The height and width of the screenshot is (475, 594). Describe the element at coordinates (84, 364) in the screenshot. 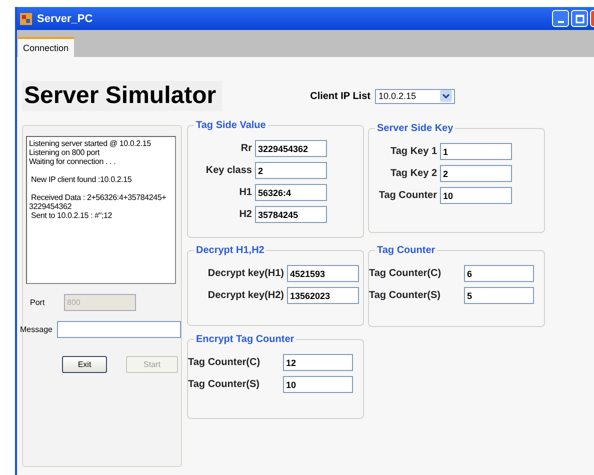

I see `action-button: Exit` at that location.